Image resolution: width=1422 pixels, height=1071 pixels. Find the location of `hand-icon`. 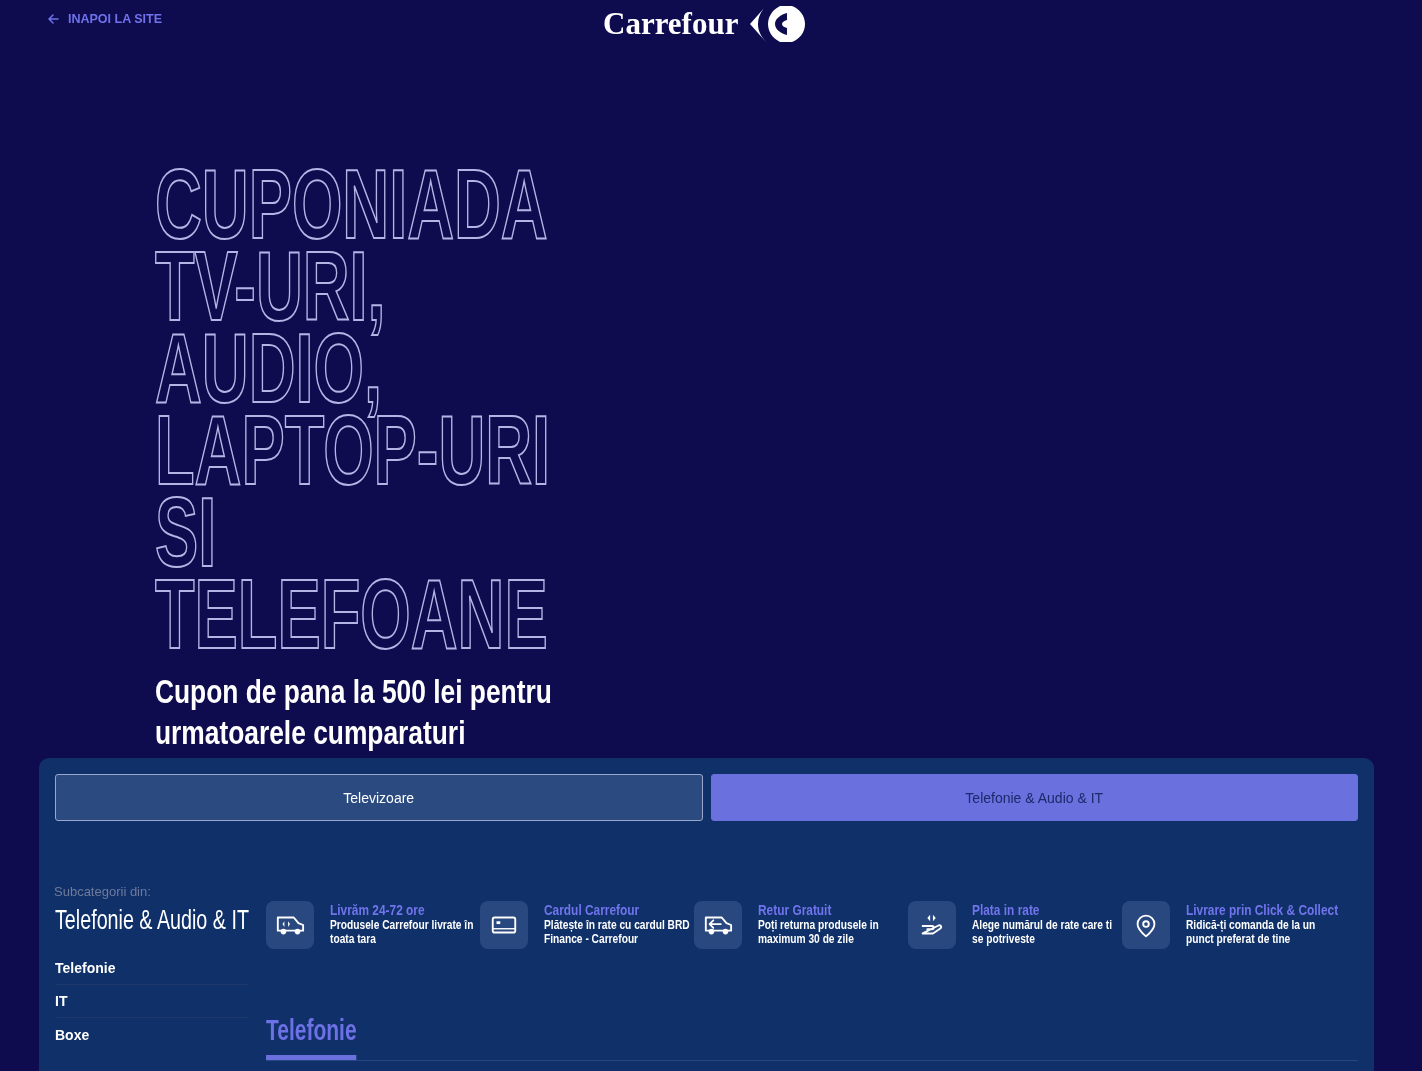

hand-icon is located at coordinates (932, 925).